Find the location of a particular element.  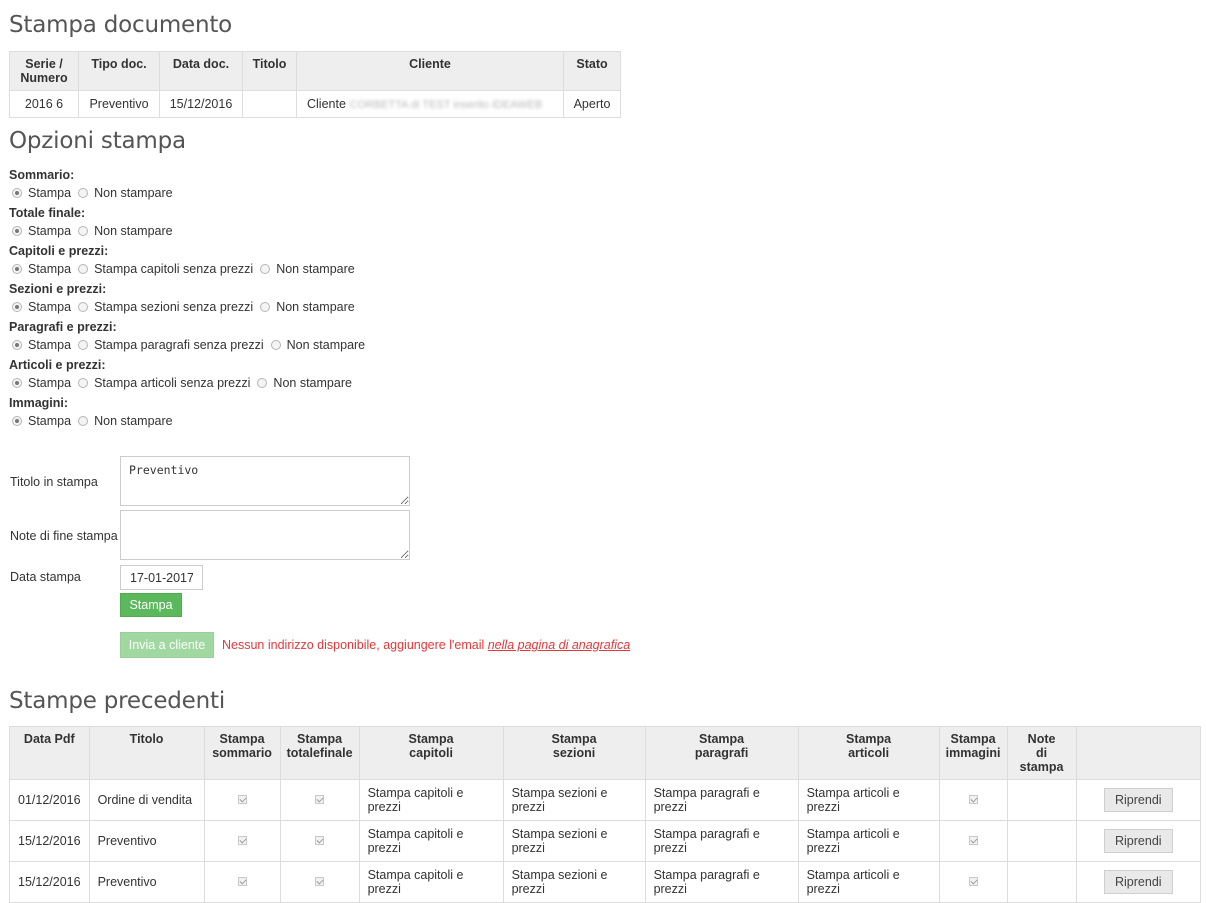

previous-header-text: sezioni is located at coordinates (574, 753).